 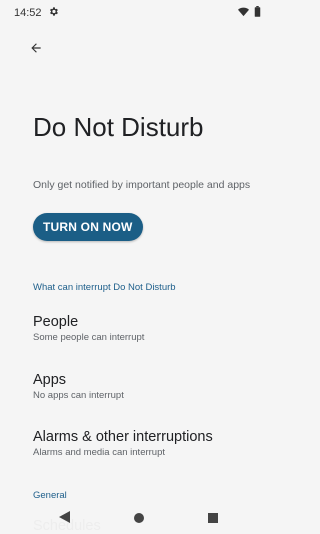 I want to click on setting-summary: Some people can interrupt, so click(x=89, y=337).